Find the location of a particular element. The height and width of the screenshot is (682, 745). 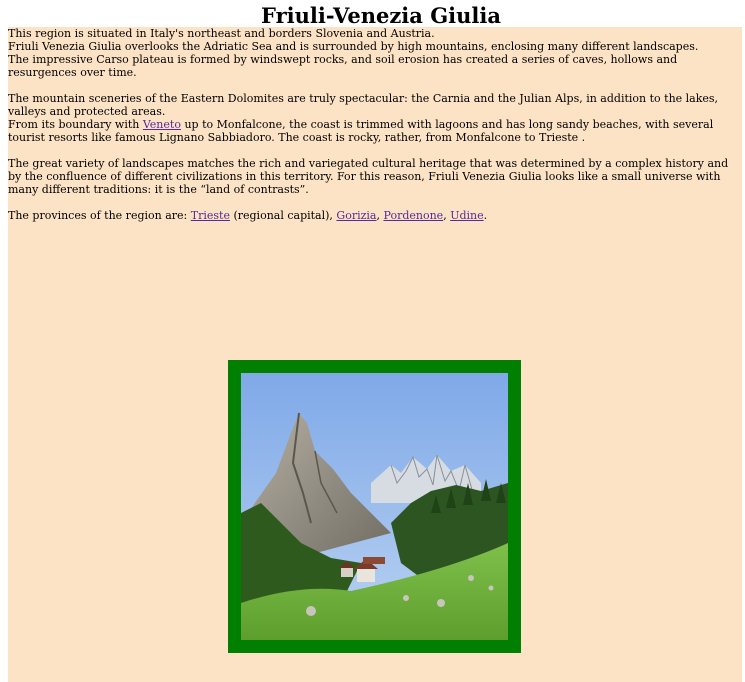

mountain-landscape-photo is located at coordinates (374, 506).